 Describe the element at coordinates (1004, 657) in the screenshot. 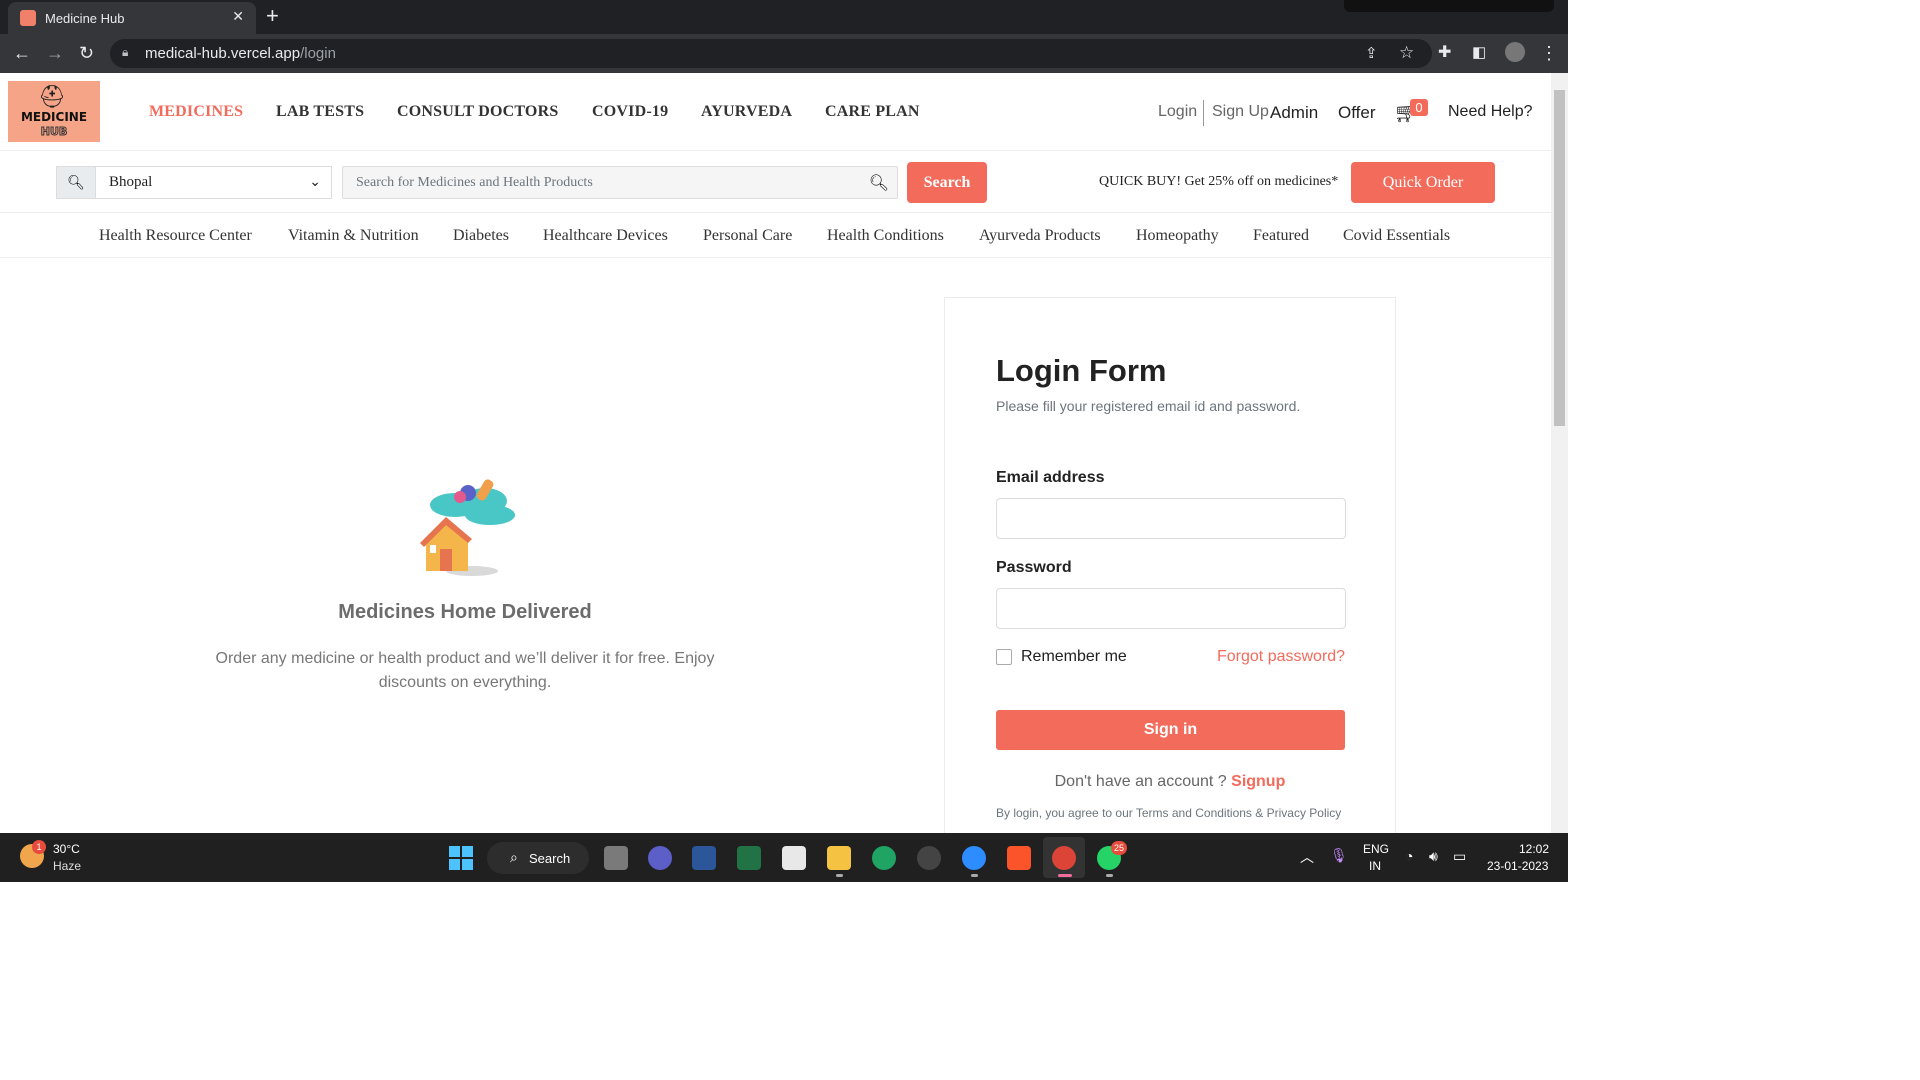

I see `remember-checkbox` at that location.